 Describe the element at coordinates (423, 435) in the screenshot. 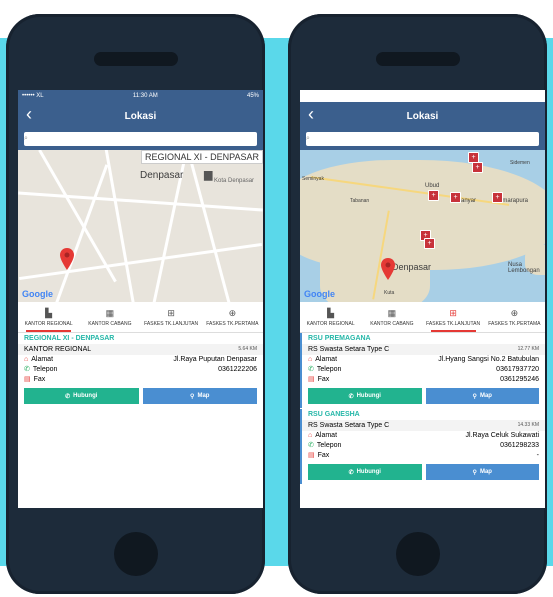

I see `address-row: ⌂ Alamat Jl.Raya Celuk Sukawati` at that location.